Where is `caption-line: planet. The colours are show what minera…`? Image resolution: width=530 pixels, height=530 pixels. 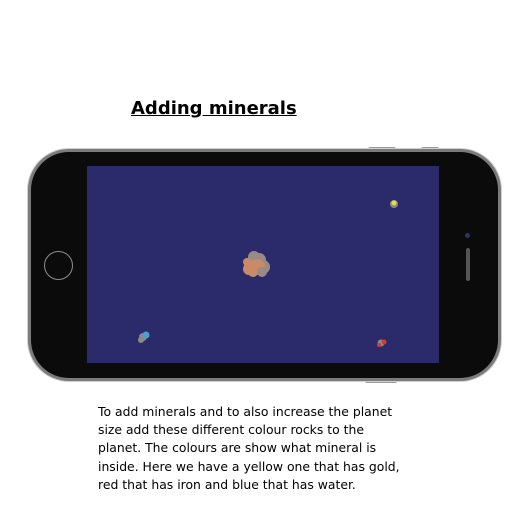 caption-line: planet. The colours are show what minera… is located at coordinates (237, 448).